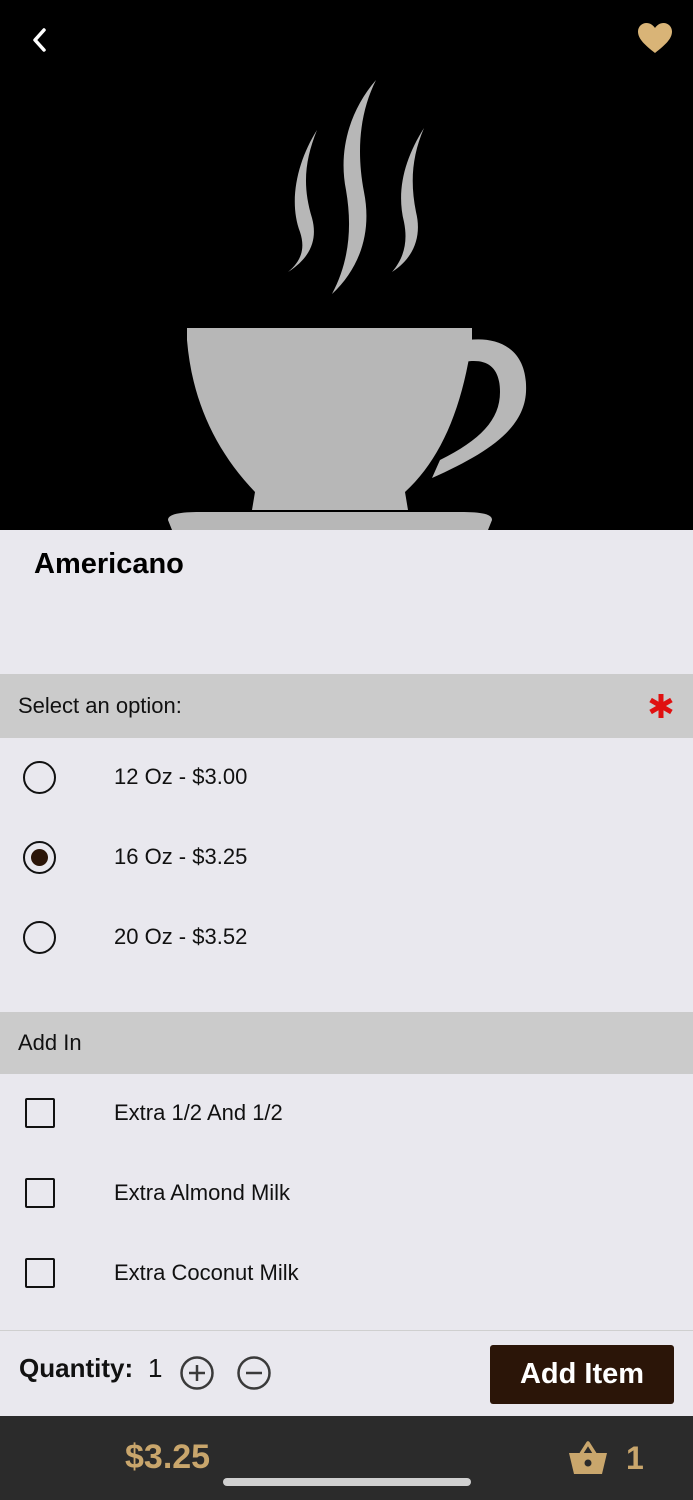 The image size is (693, 1500). I want to click on back-button, so click(40, 40).